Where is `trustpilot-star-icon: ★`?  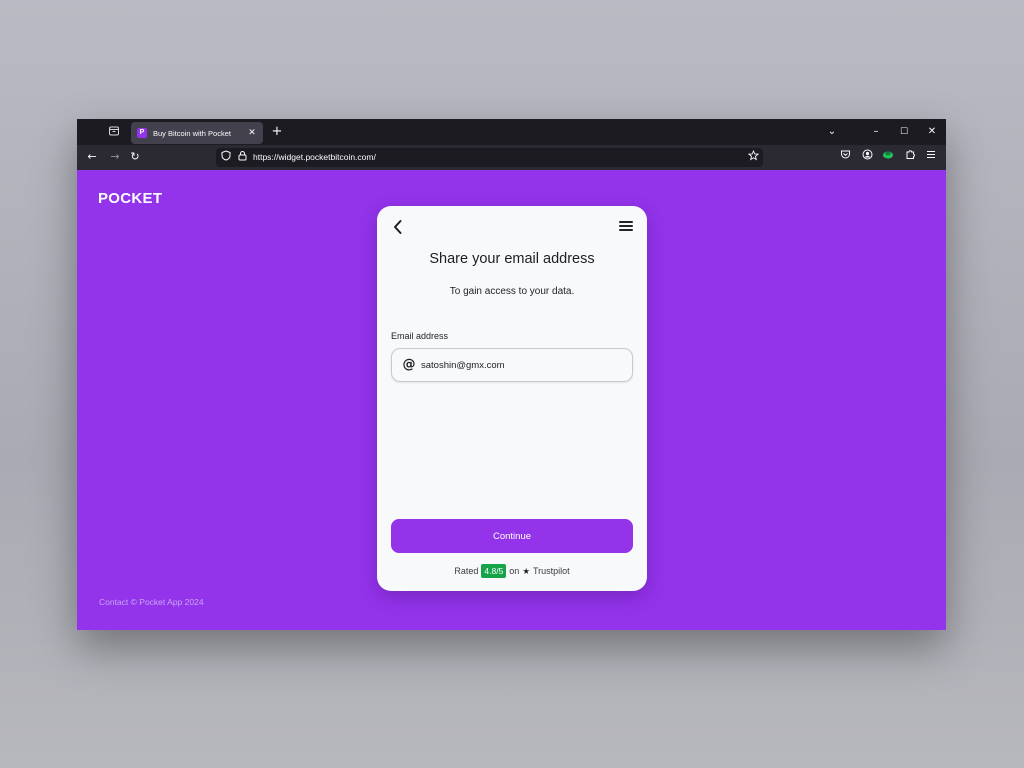 trustpilot-star-icon: ★ is located at coordinates (526, 570).